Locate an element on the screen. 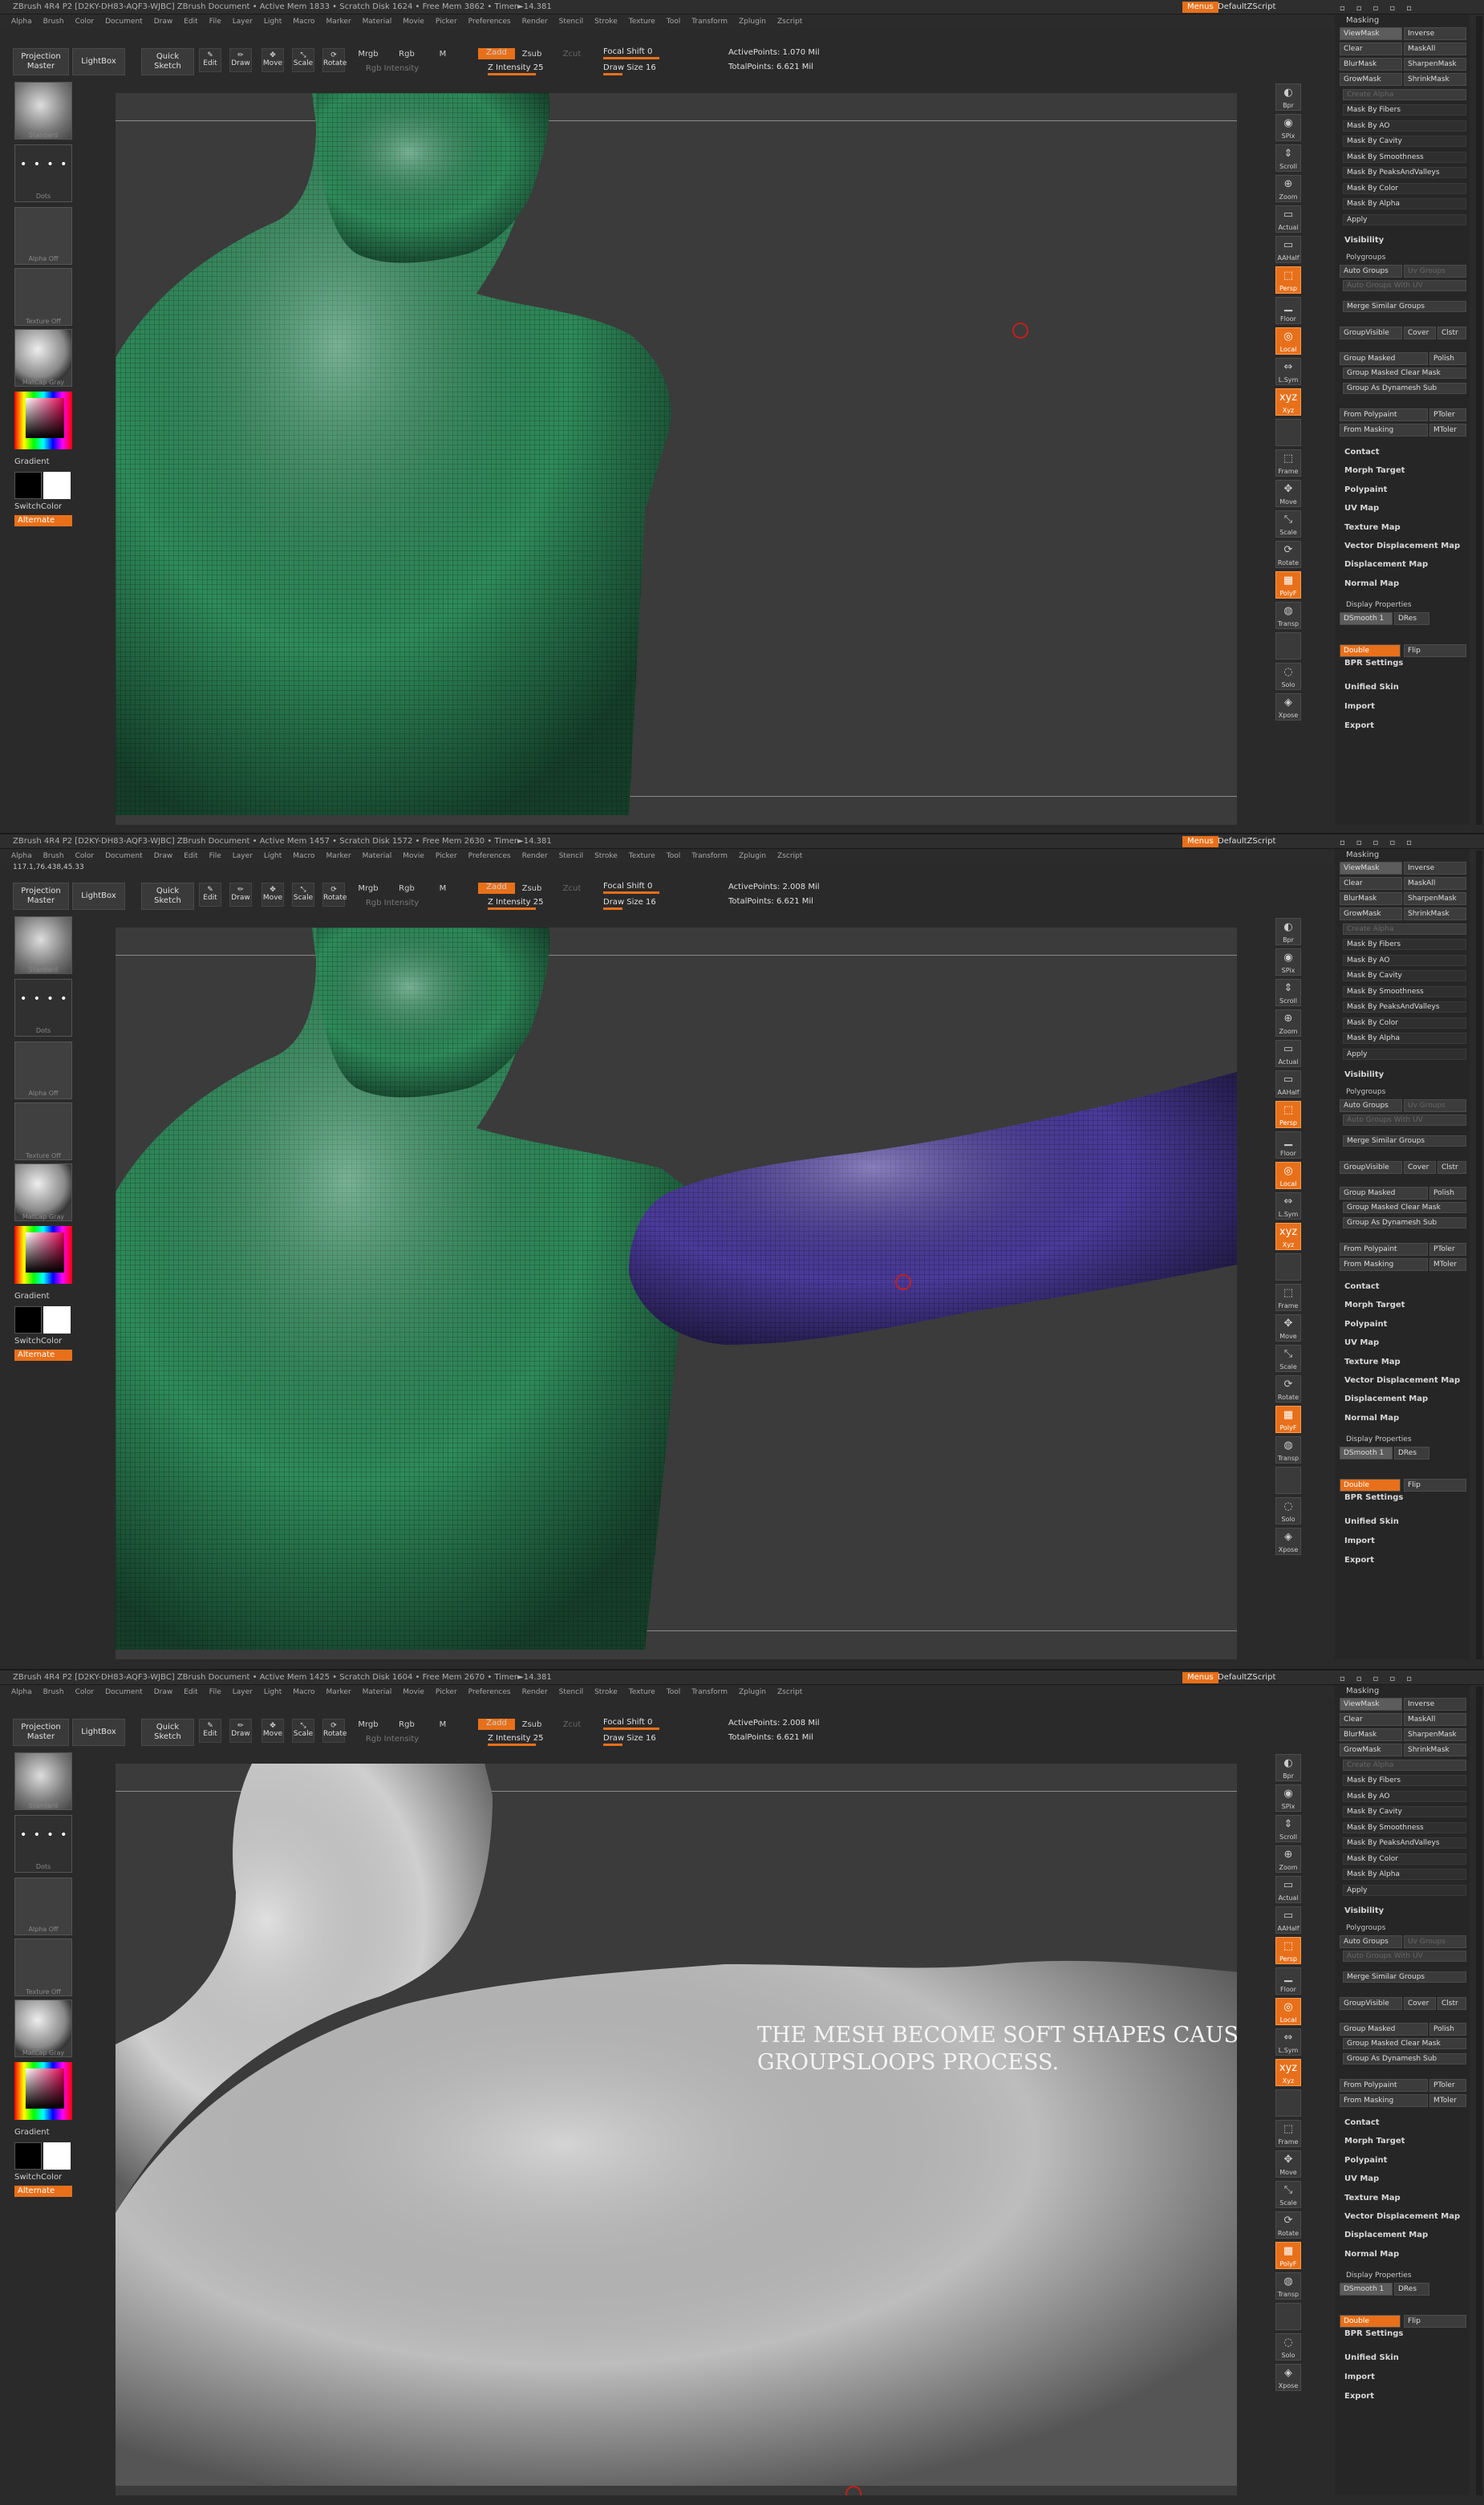 The width and height of the screenshot is (1484, 2505). menu-zplugin: Zplugin is located at coordinates (752, 856).